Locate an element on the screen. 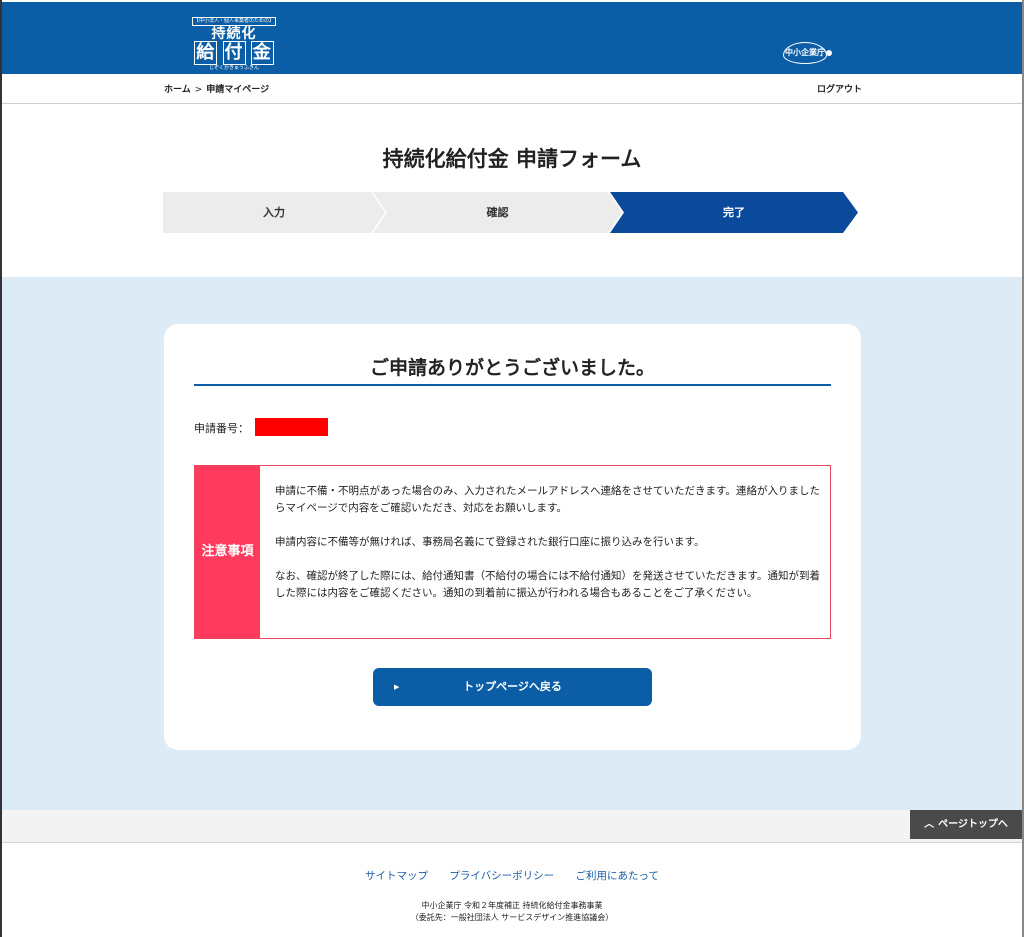 This screenshot has height=937, width=1024. back-to-top-label: トップページへ戻る is located at coordinates (512, 686).